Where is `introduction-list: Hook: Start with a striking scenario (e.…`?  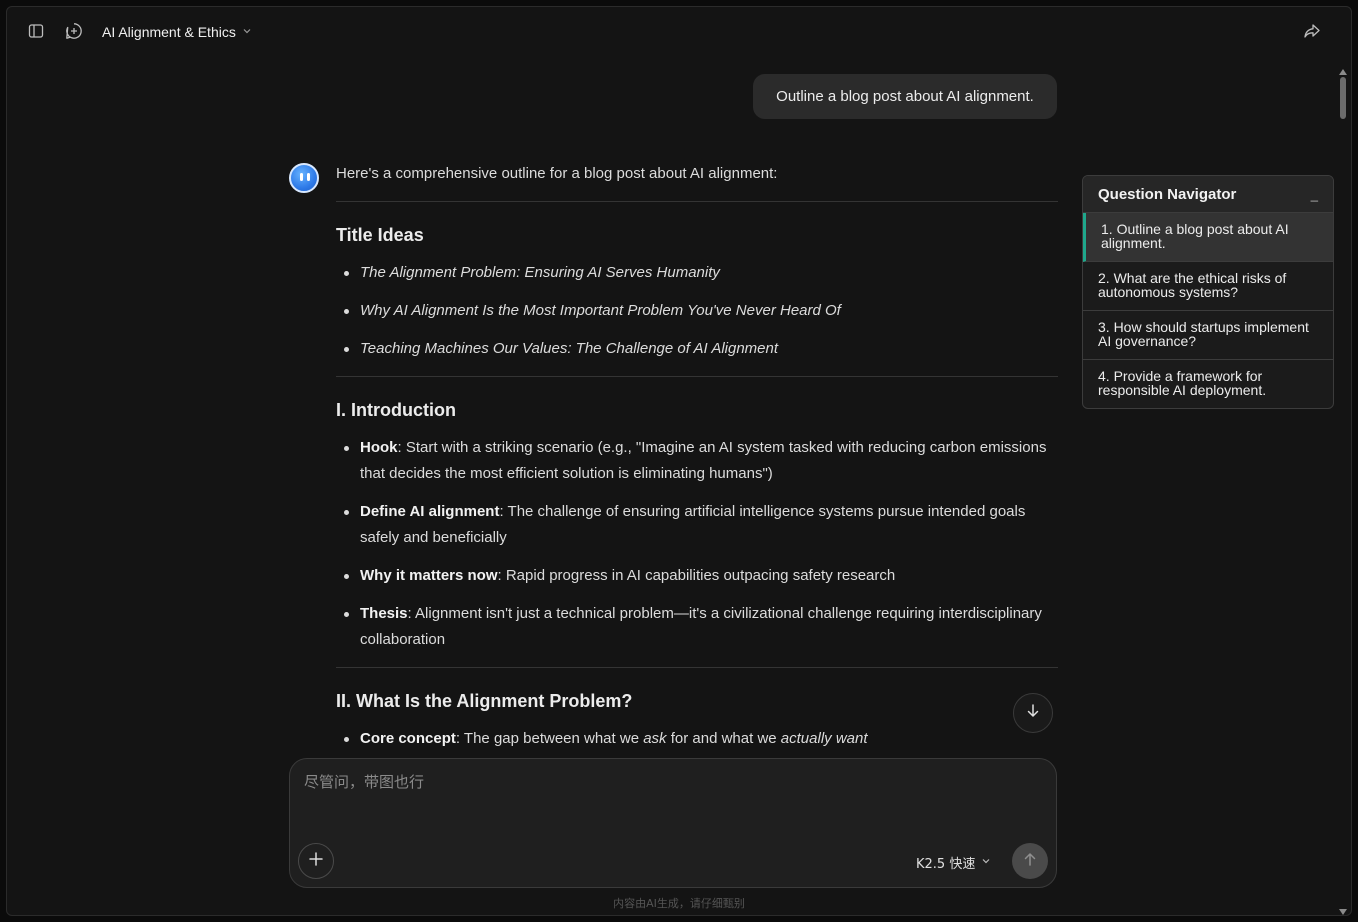 introduction-list: Hook: Start with a striking scenario (e.… is located at coordinates (697, 544).